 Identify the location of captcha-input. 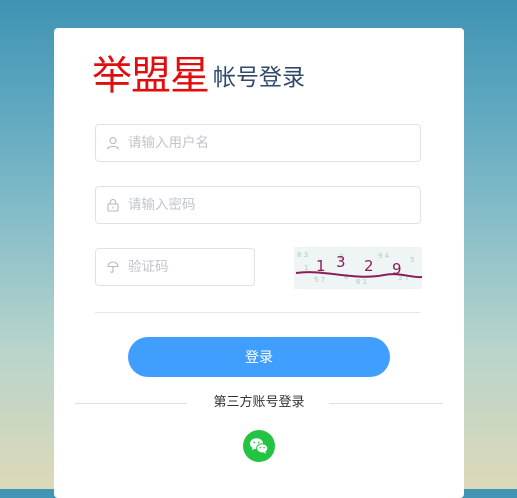
(191, 267).